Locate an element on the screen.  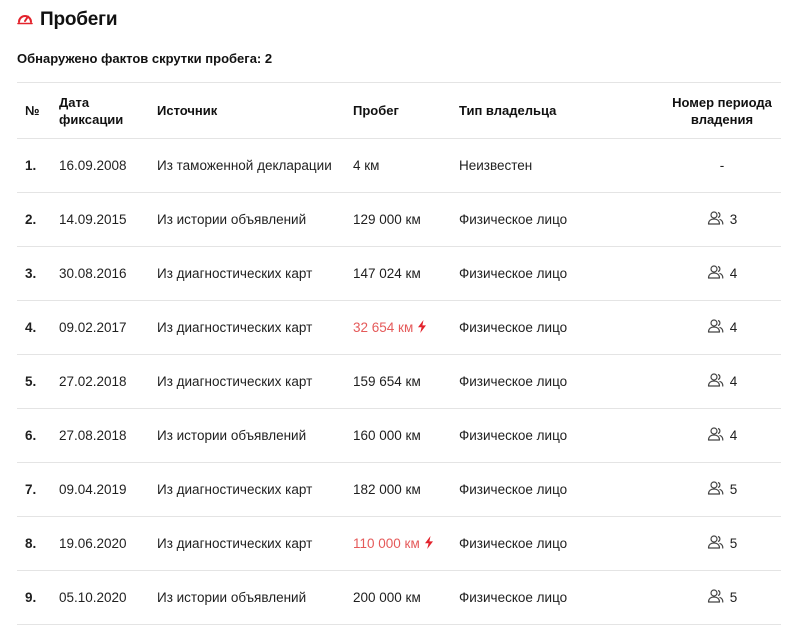
header-date-line1: Дата is located at coordinates (74, 102).